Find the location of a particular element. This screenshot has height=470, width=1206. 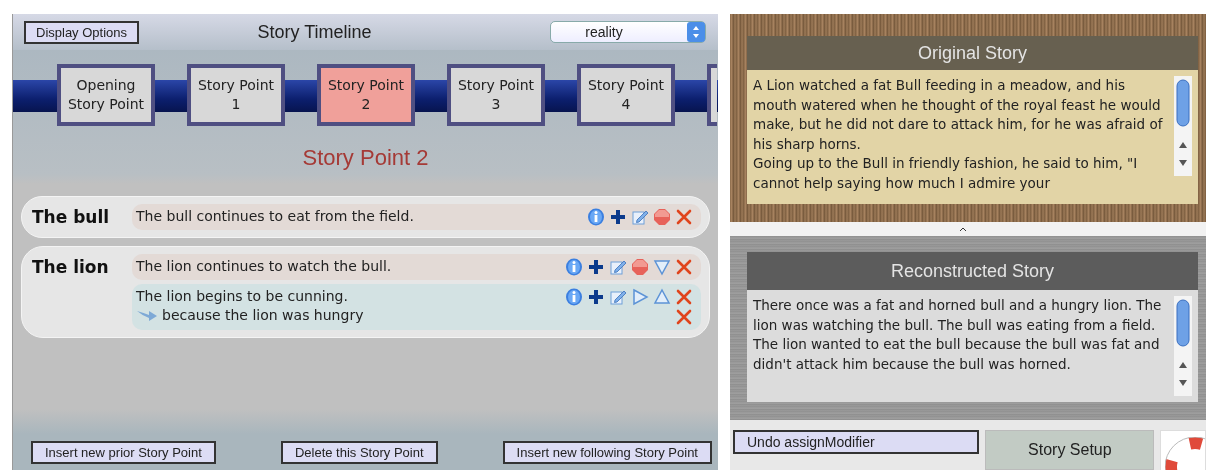

story-point-card: Story Point 3 is located at coordinates (496, 95).